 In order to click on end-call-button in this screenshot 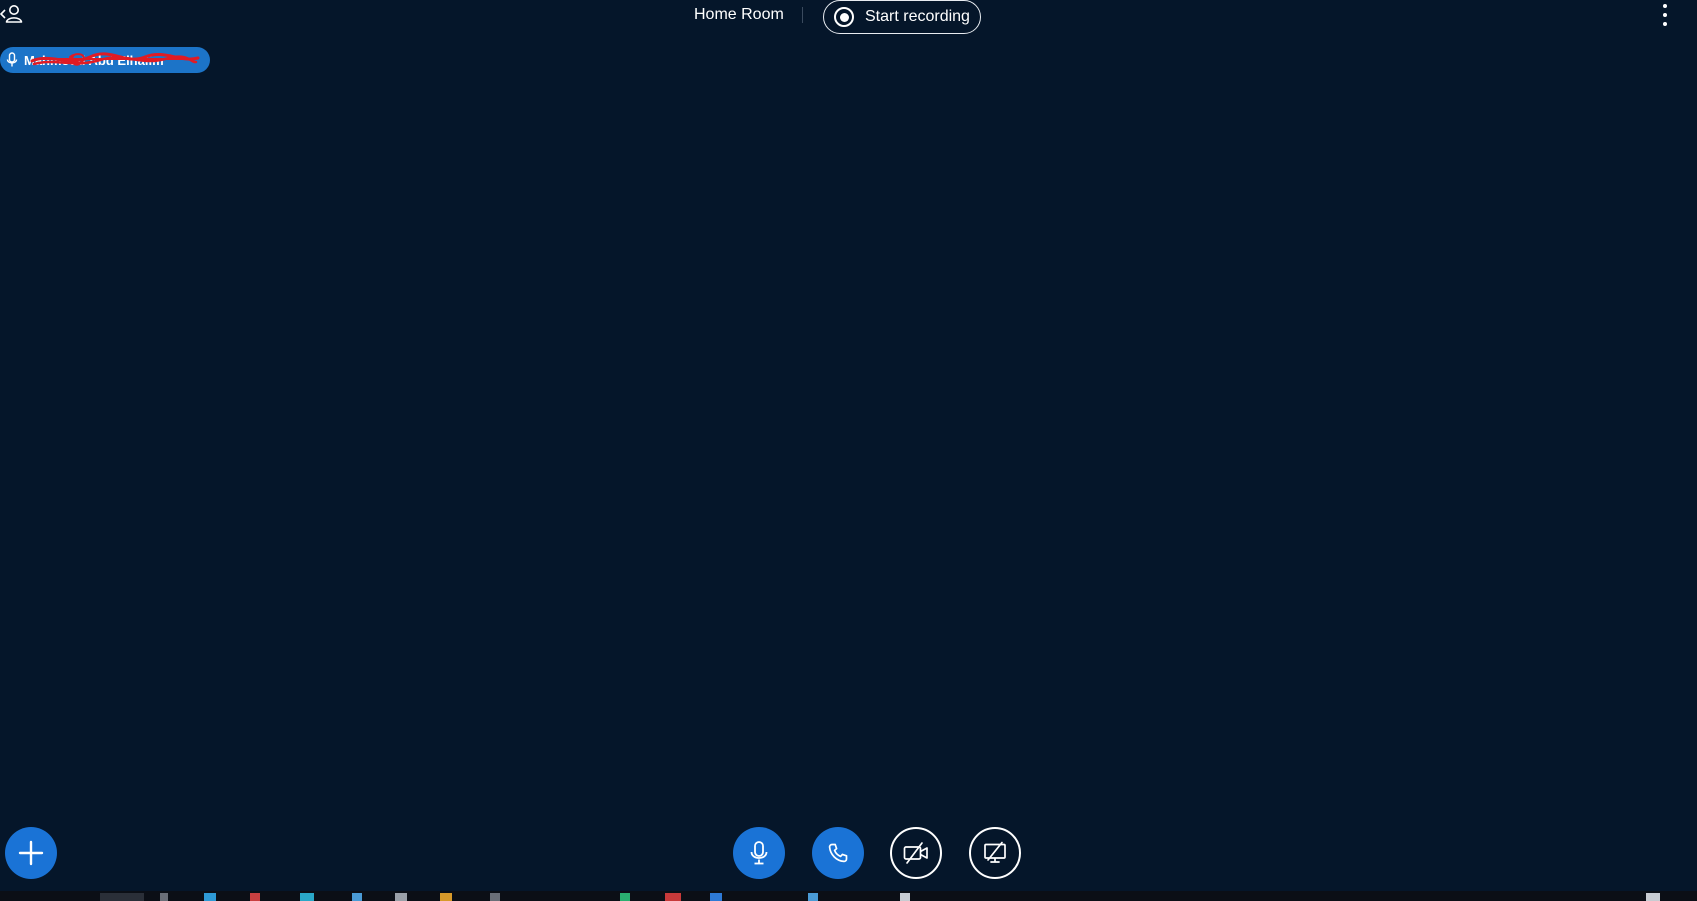, I will do `click(838, 853)`.